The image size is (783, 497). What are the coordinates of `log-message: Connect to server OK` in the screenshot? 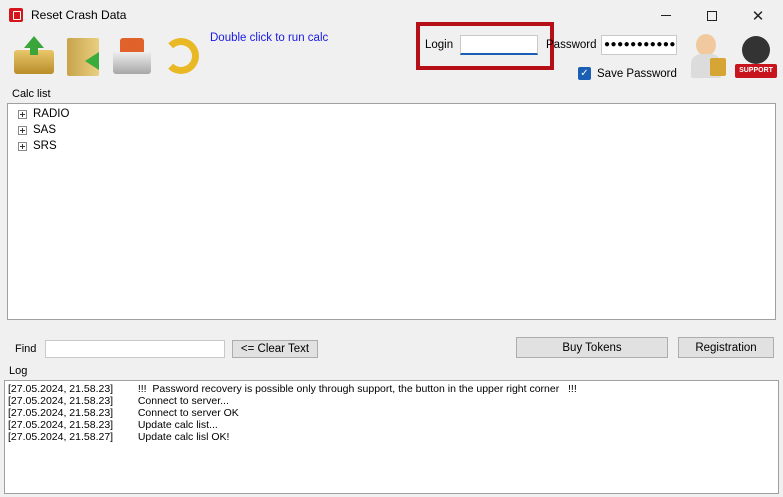 It's located at (185, 413).